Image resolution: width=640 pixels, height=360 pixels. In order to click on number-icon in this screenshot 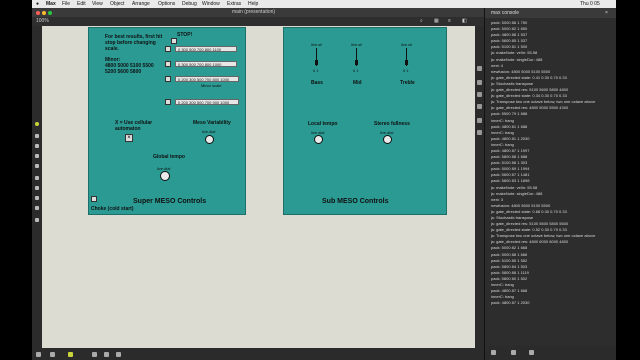, I will do `click(37, 198)`.